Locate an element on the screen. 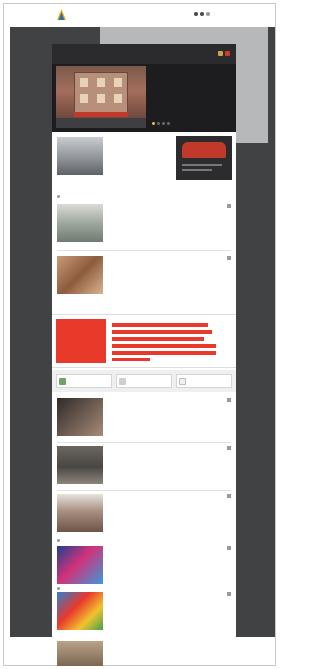  ad-car-image is located at coordinates (204, 150).